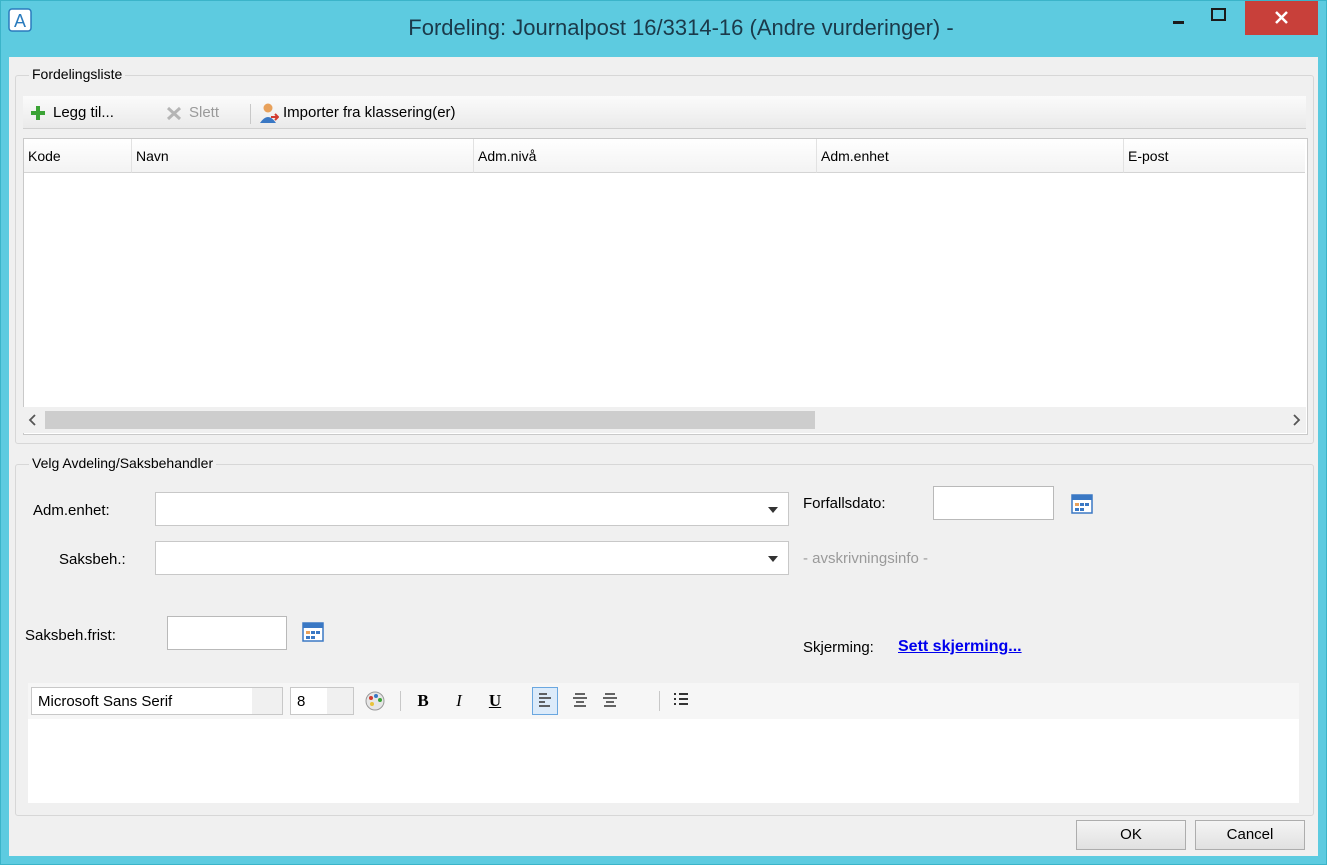 This screenshot has width=1327, height=865. What do you see at coordinates (70, 635) in the screenshot?
I see `case-deadline-label: Saksbeh.frist:` at bounding box center [70, 635].